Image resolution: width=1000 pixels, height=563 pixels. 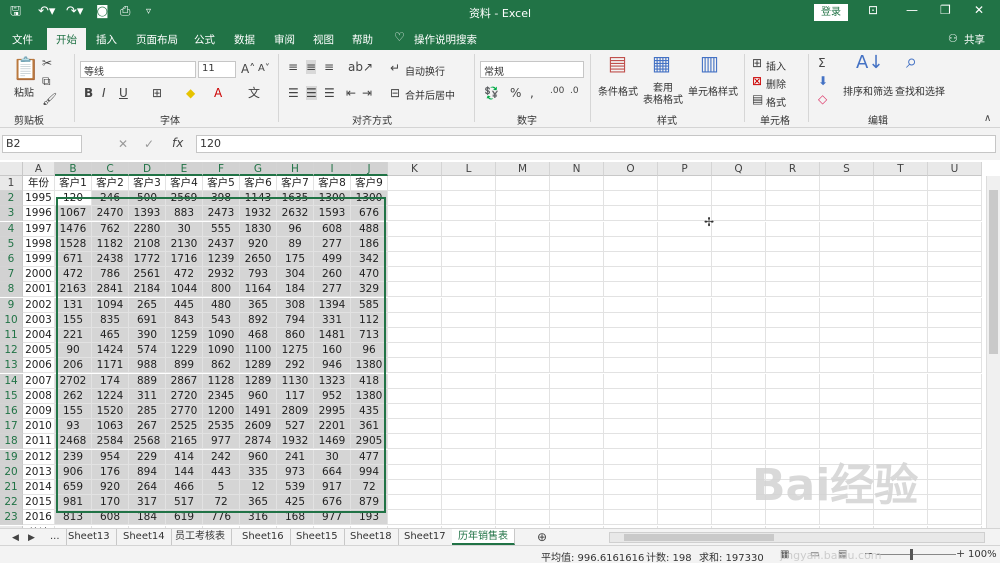 I want to click on cell-L16, so click(x=469, y=411).